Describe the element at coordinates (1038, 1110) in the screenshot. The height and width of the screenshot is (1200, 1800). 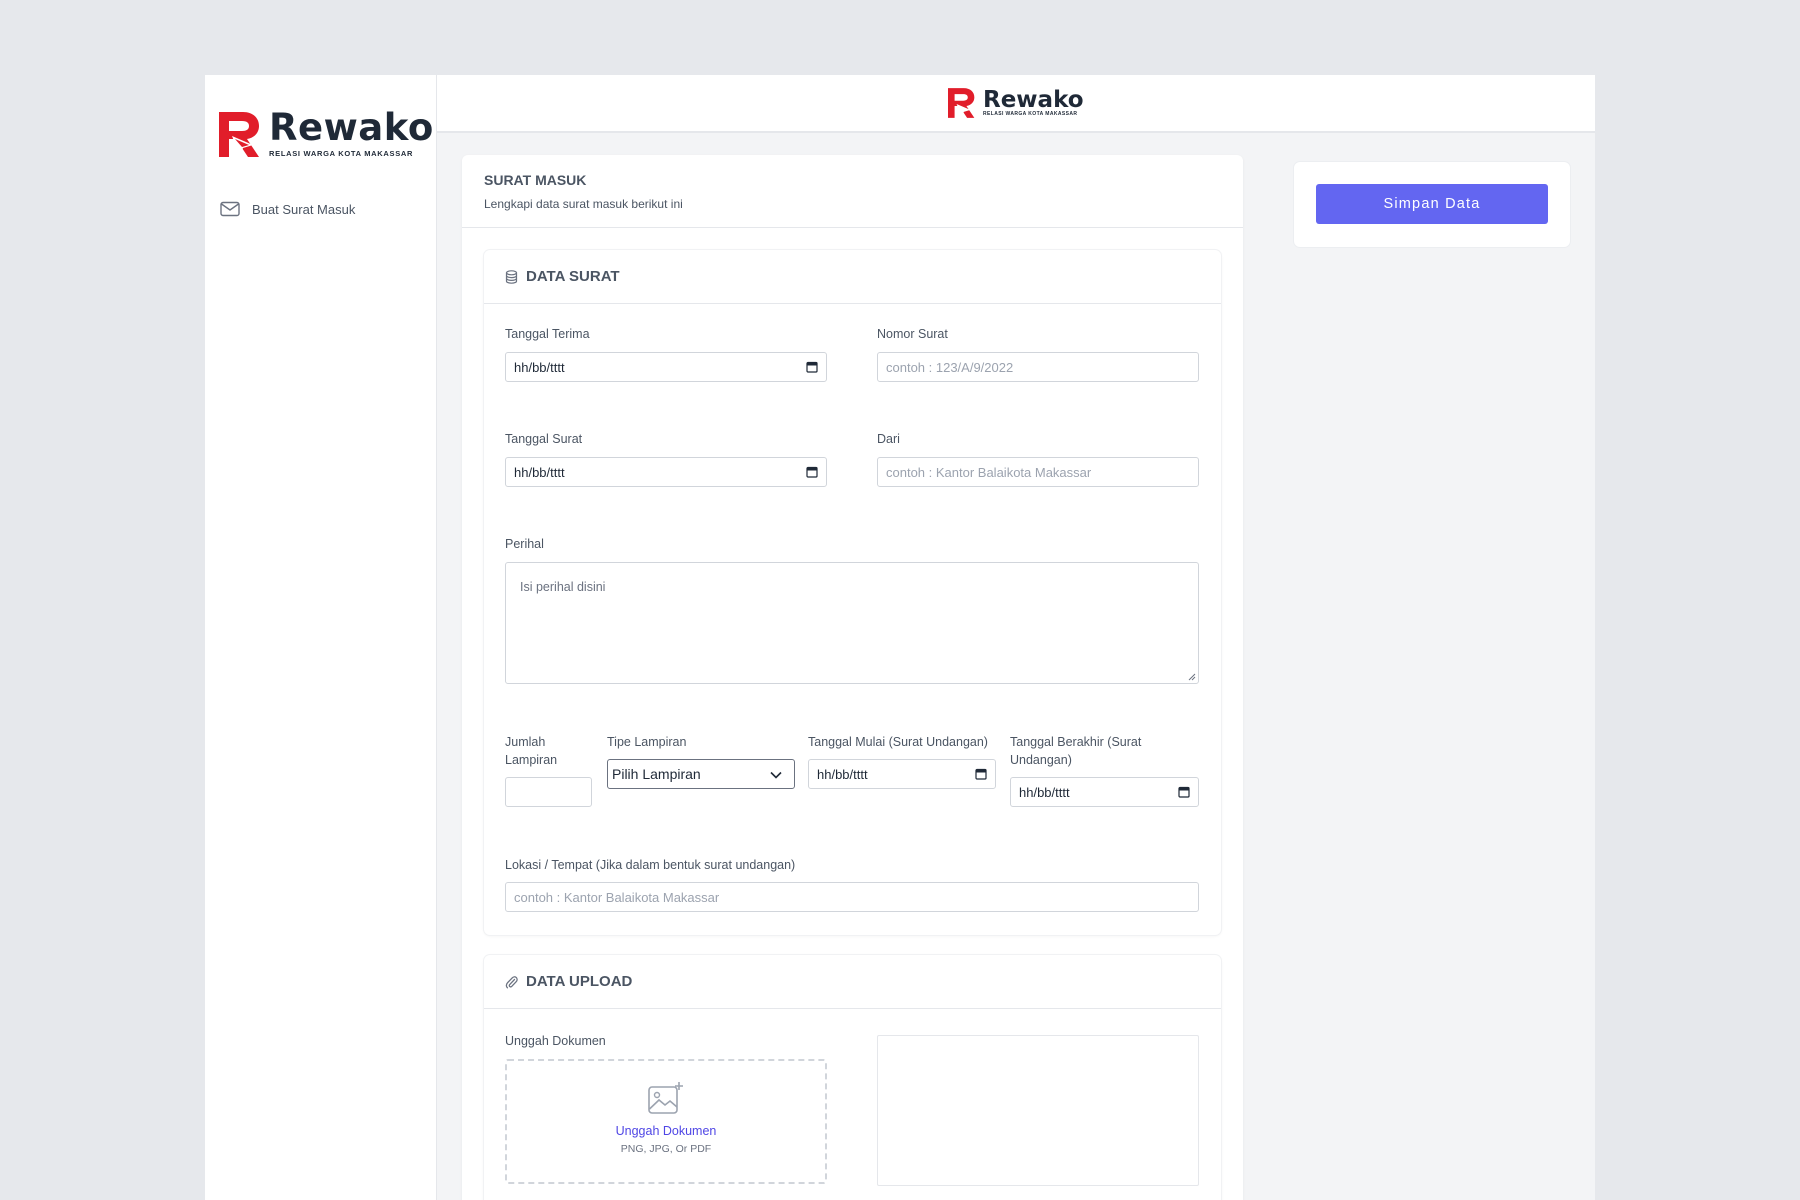
I see `document-preview` at that location.